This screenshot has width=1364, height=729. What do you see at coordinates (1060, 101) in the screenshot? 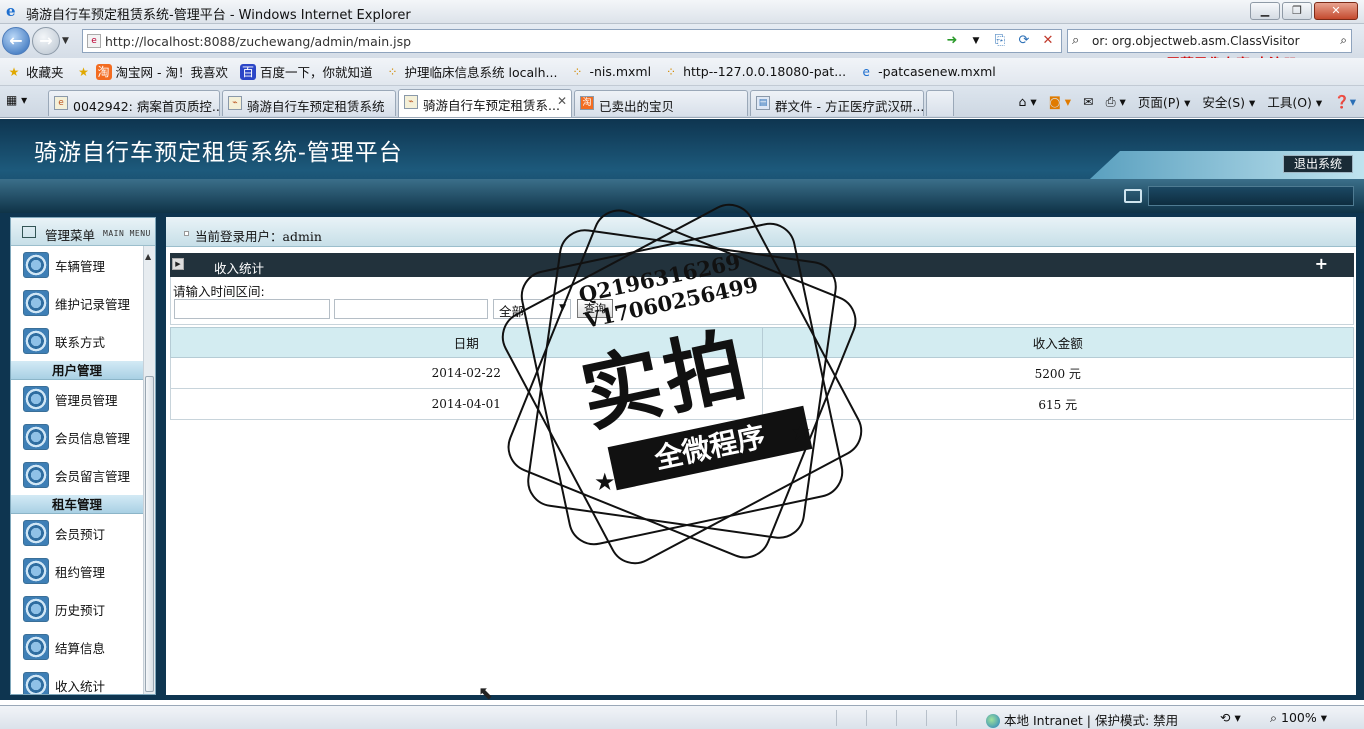
I see `feeds-icon: ◙ ▾` at bounding box center [1060, 101].